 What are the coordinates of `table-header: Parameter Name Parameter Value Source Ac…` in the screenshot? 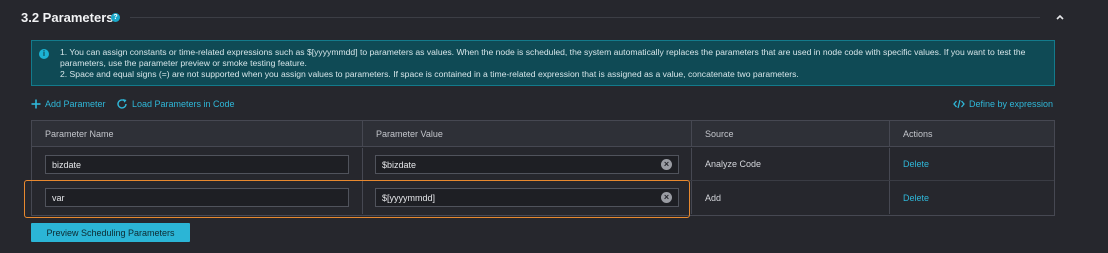 It's located at (543, 134).